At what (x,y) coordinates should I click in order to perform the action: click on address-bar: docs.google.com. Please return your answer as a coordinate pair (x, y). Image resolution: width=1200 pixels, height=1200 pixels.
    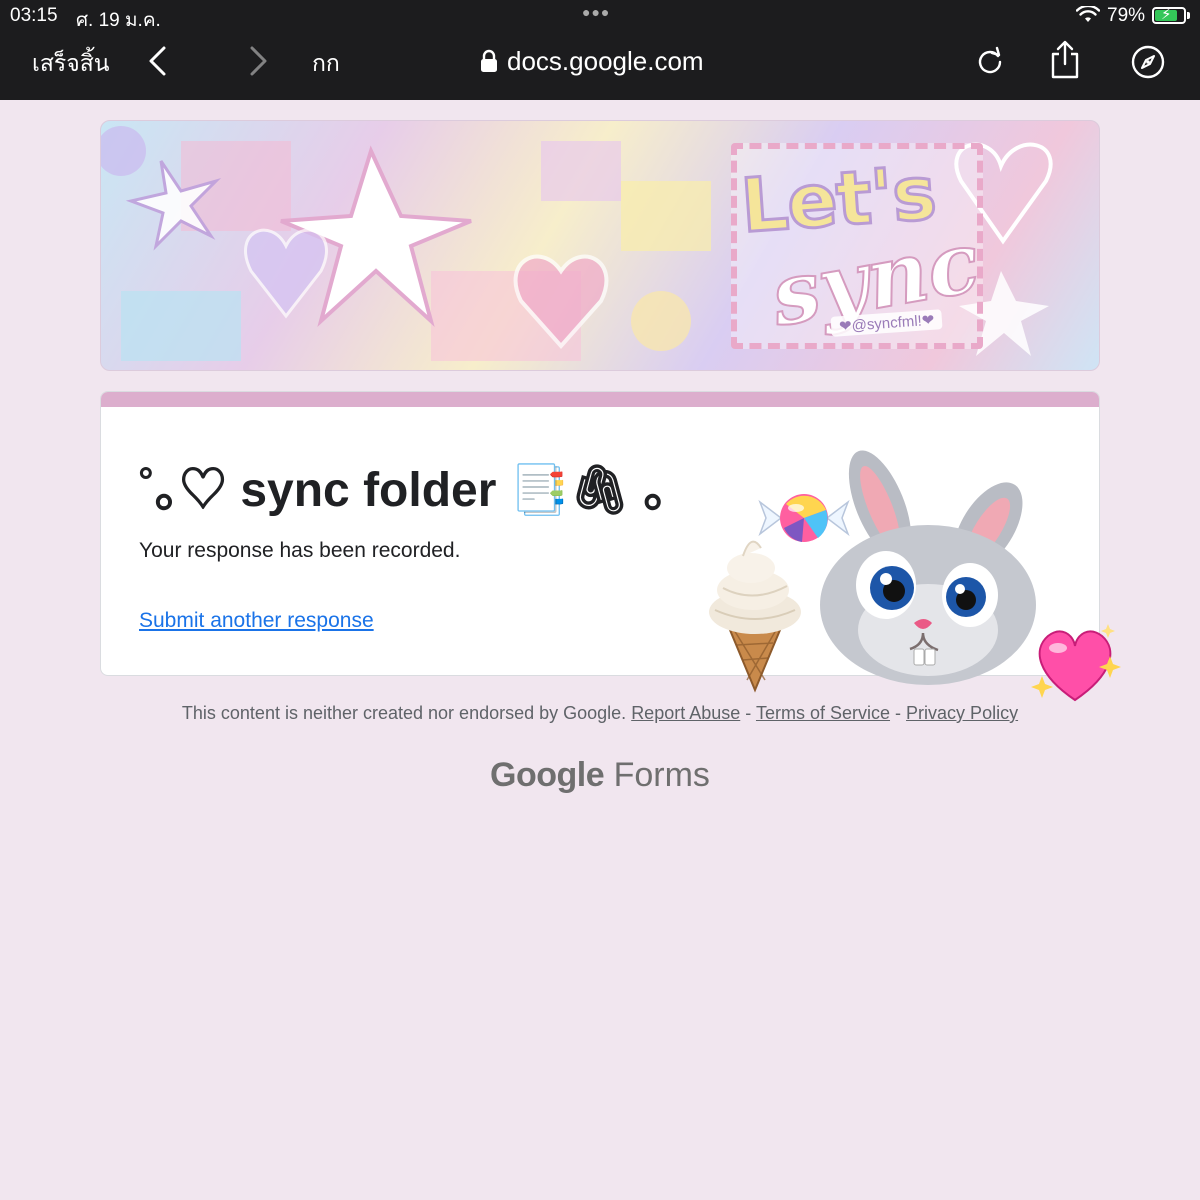
    Looking at the image, I should click on (592, 61).